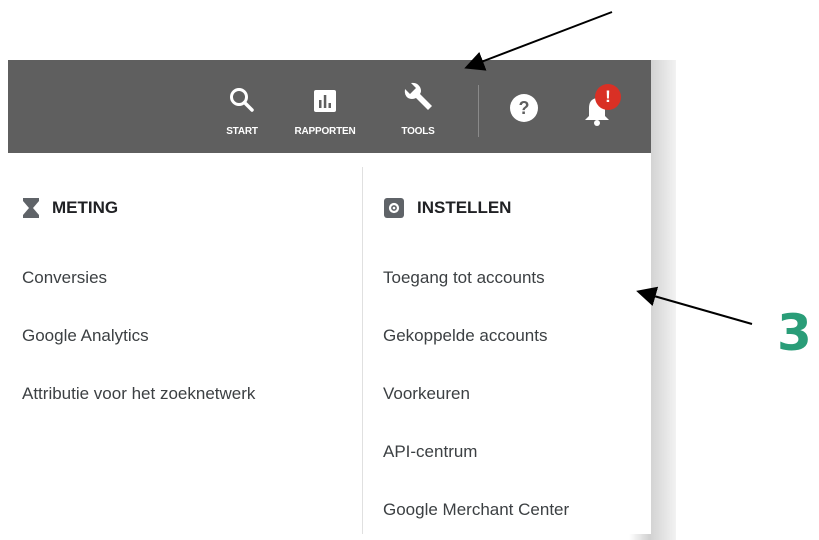 This screenshot has height=540, width=819. What do you see at coordinates (538, 41) in the screenshot?
I see `arrow-to-tools` at bounding box center [538, 41].